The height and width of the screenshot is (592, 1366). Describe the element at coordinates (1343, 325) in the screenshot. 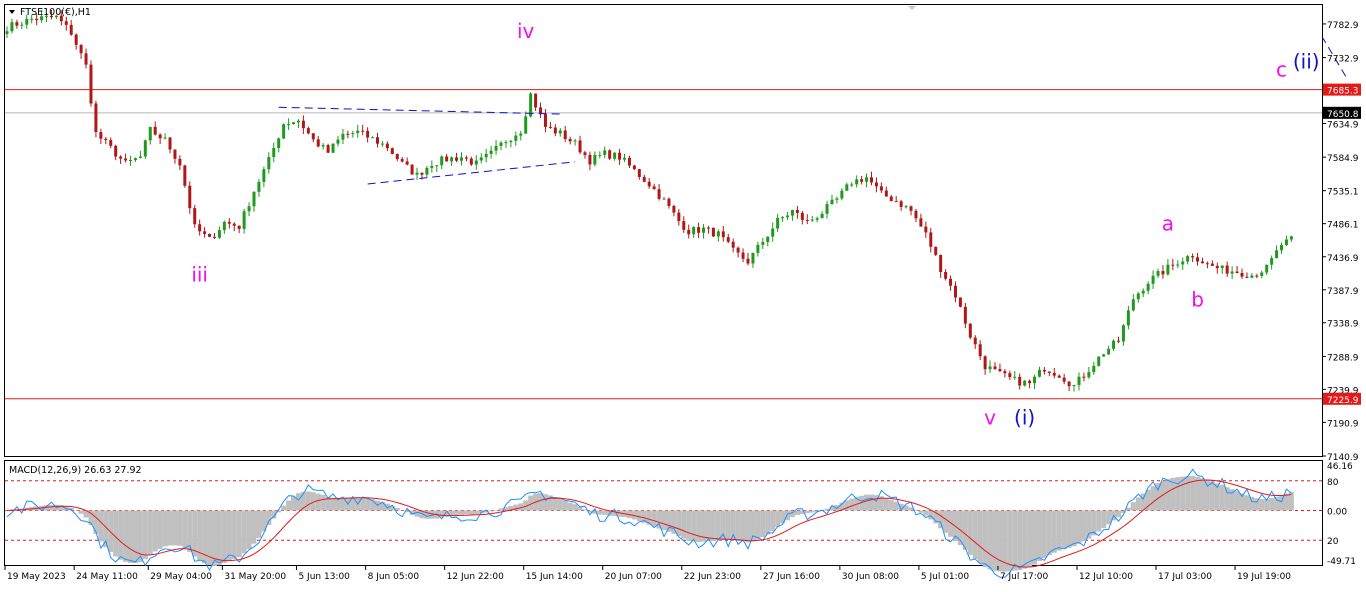

I see `price-tick-label: 7338.9` at that location.